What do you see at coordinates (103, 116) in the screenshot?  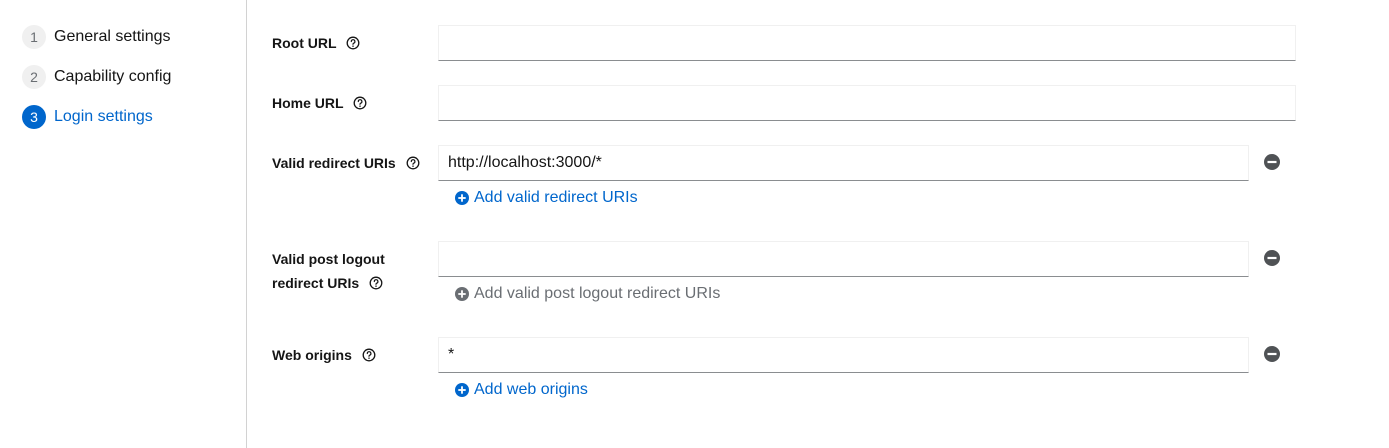 I see `step-label: Login settings` at bounding box center [103, 116].